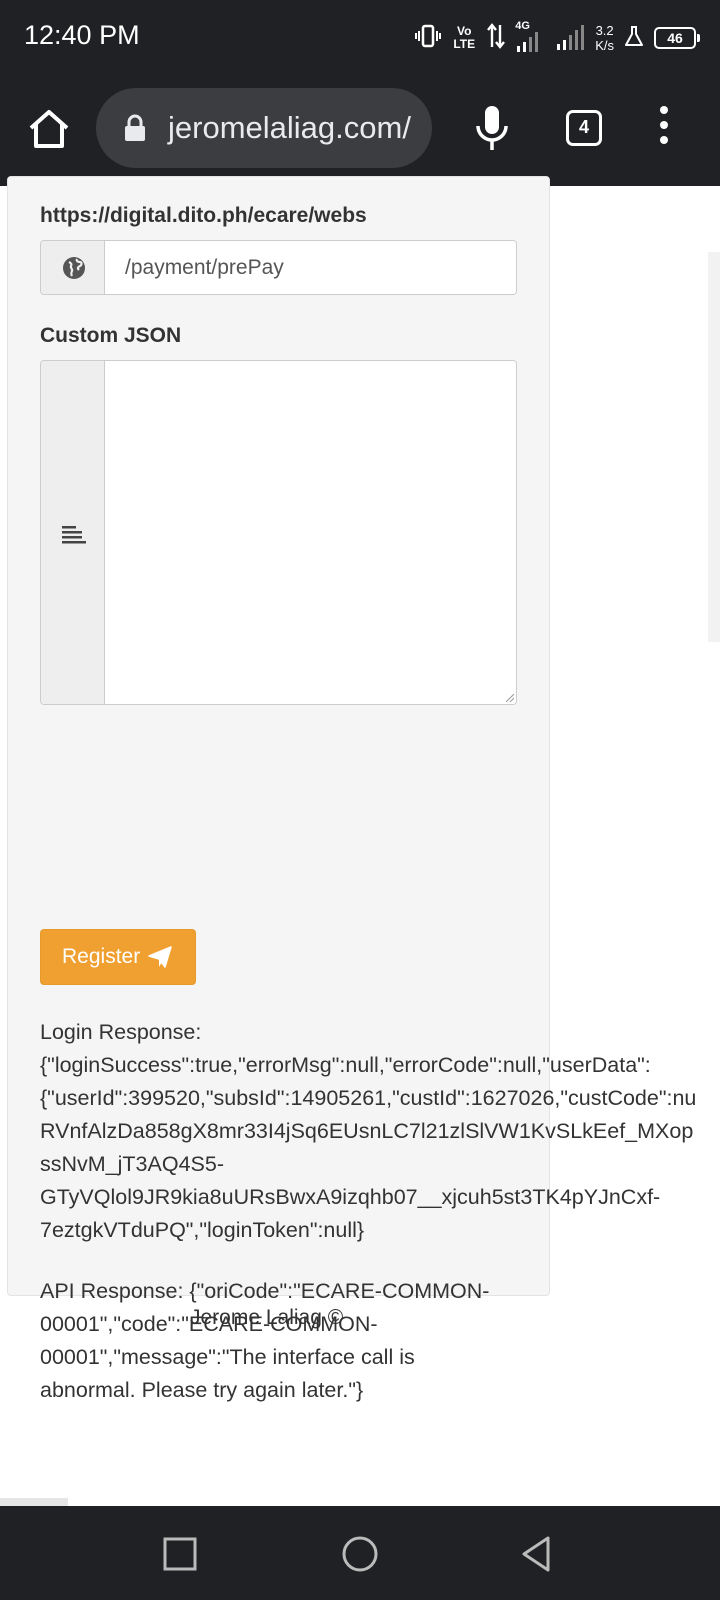  Describe the element at coordinates (202, 1390) in the screenshot. I see `api-response-line: abnormal. Please try again later."}` at that location.